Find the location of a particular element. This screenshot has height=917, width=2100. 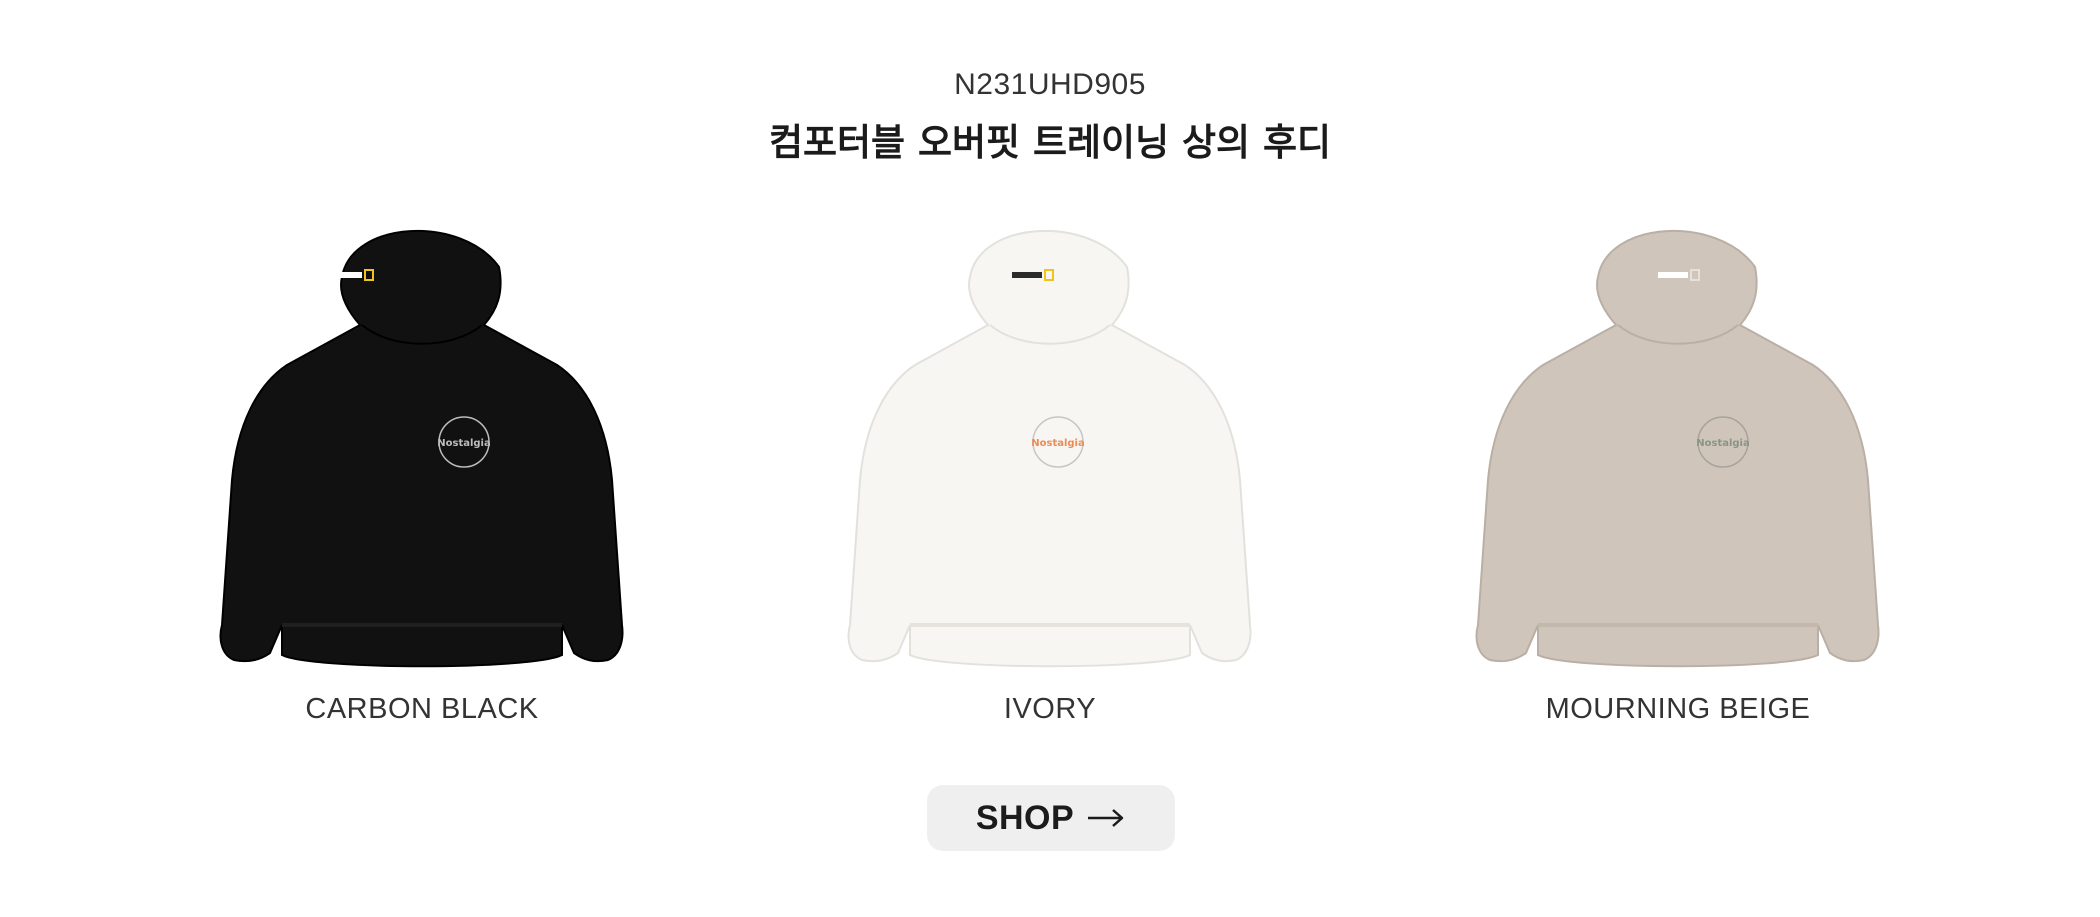

color-label: MOURNING BEIGE is located at coordinates (1678, 709).